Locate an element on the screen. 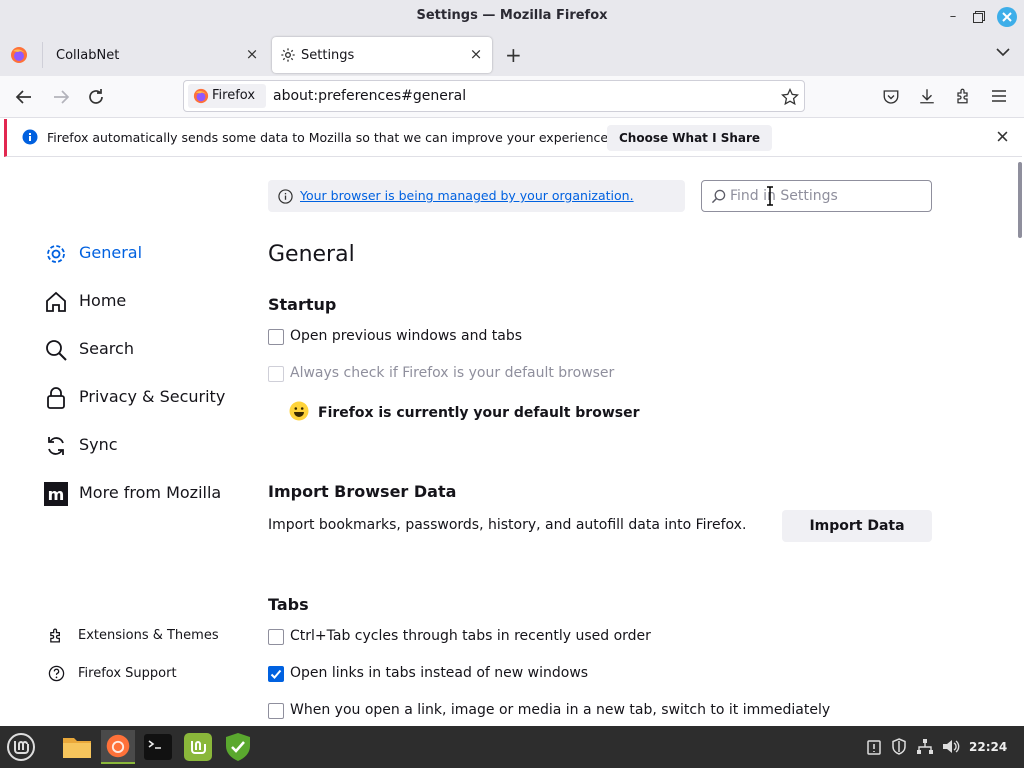 The width and height of the screenshot is (1024, 768). text-cursor-icon is located at coordinates (770, 196).